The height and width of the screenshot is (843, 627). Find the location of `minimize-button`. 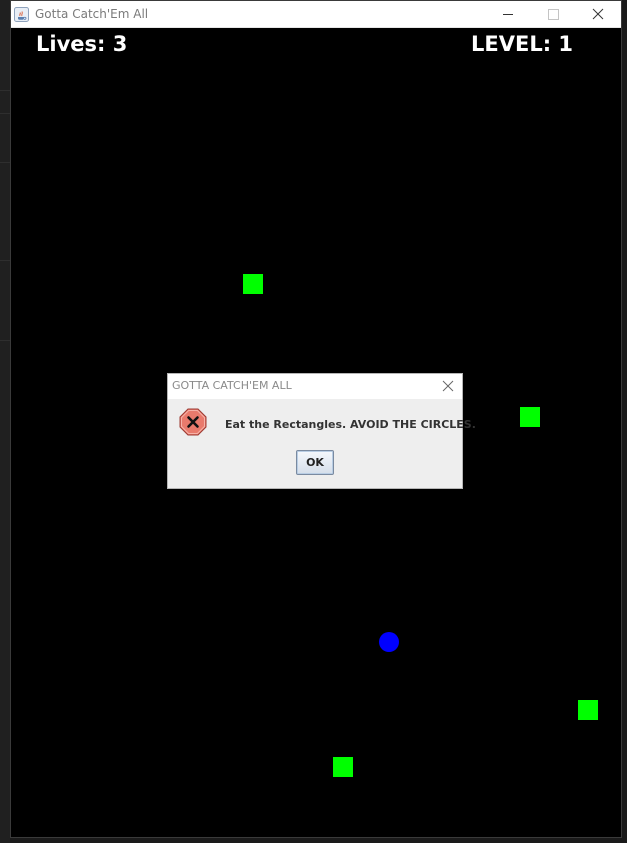

minimize-button is located at coordinates (507, 14).